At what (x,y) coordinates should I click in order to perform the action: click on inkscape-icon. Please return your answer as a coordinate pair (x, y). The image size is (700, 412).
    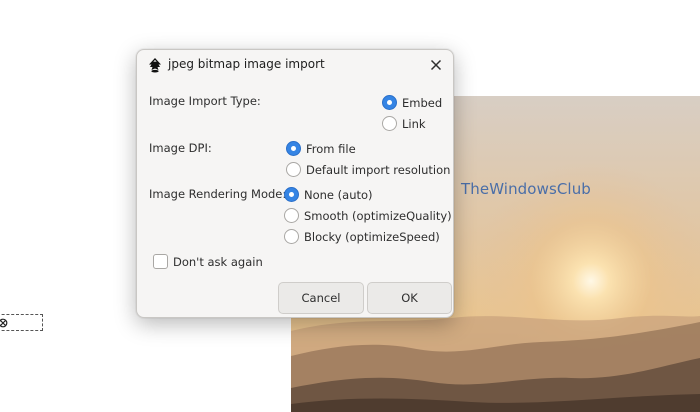
    Looking at the image, I should click on (155, 65).